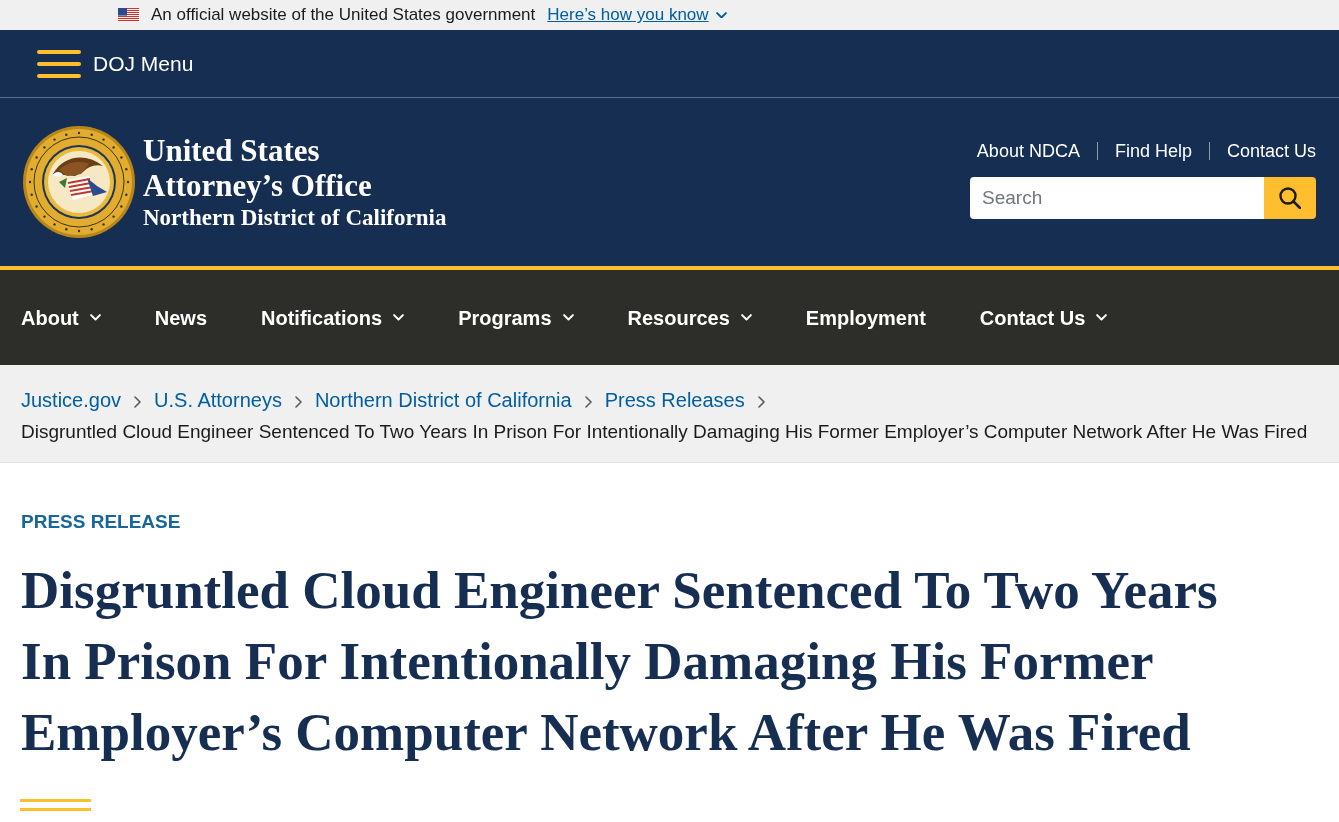 This screenshot has height=822, width=1339. I want to click on chevron-down-icon, so click(721, 15).